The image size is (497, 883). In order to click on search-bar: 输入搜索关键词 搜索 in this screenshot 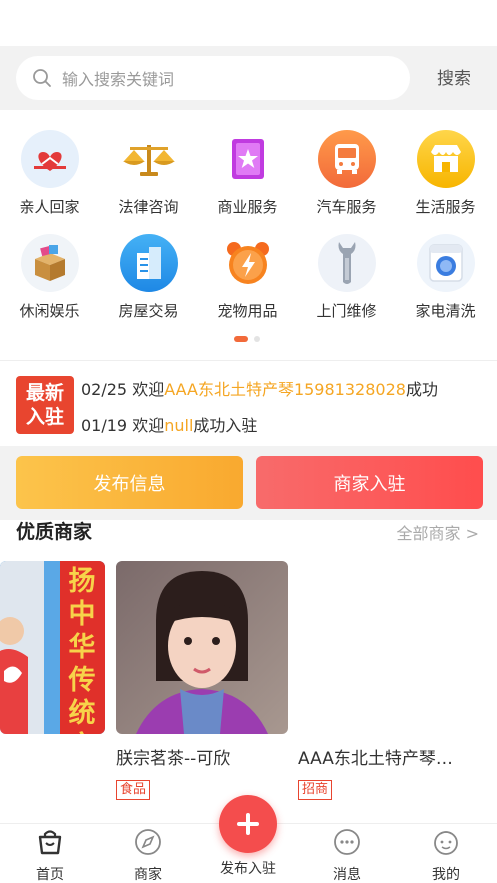, I will do `click(248, 78)`.